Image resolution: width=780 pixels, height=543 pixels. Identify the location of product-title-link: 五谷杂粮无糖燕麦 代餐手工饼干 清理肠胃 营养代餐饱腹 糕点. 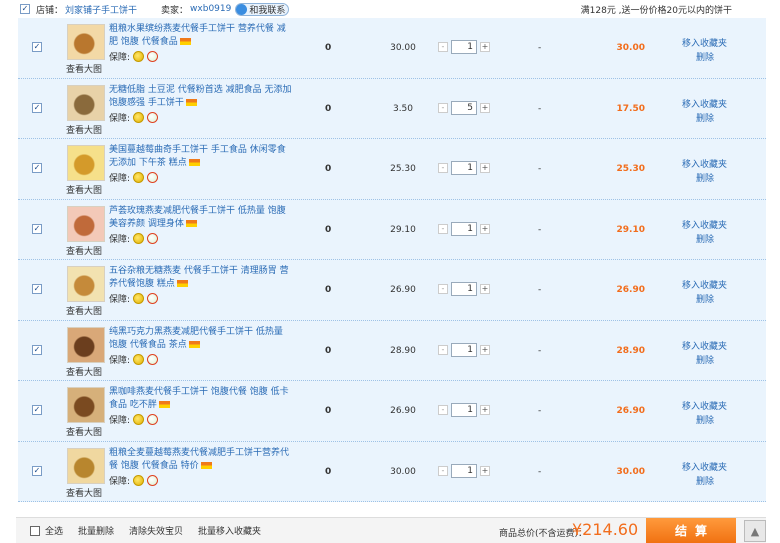
(201, 278).